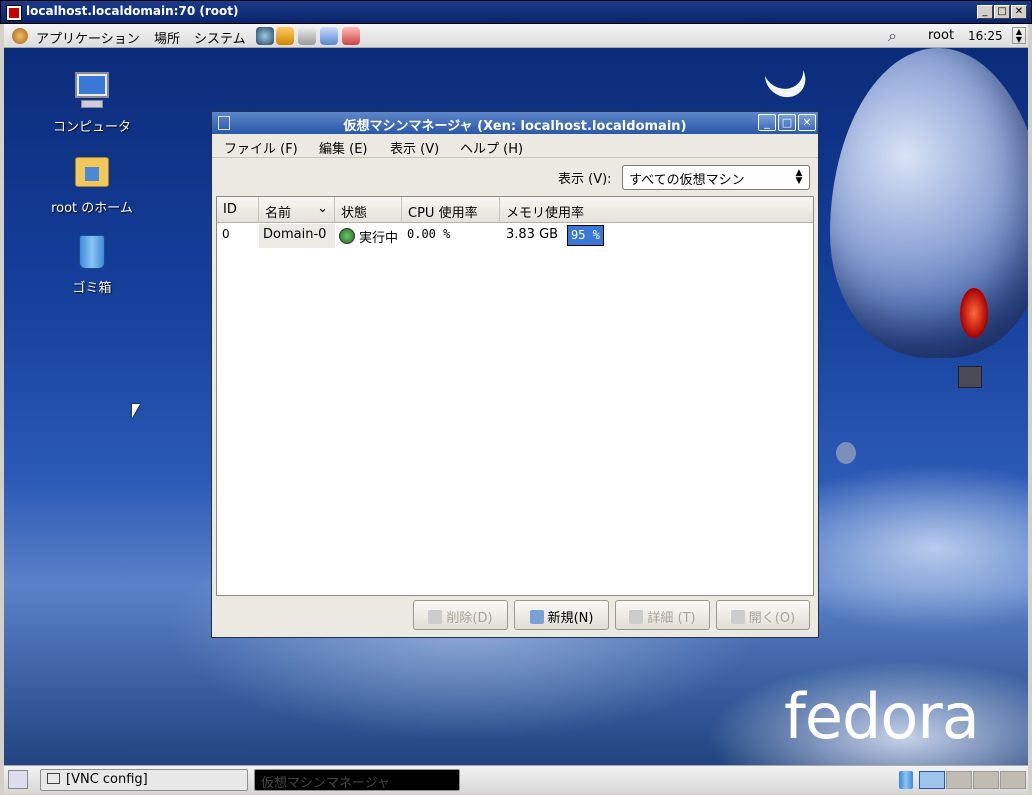 The height and width of the screenshot is (795, 1032). I want to click on menu-places: 場所, so click(167, 37).